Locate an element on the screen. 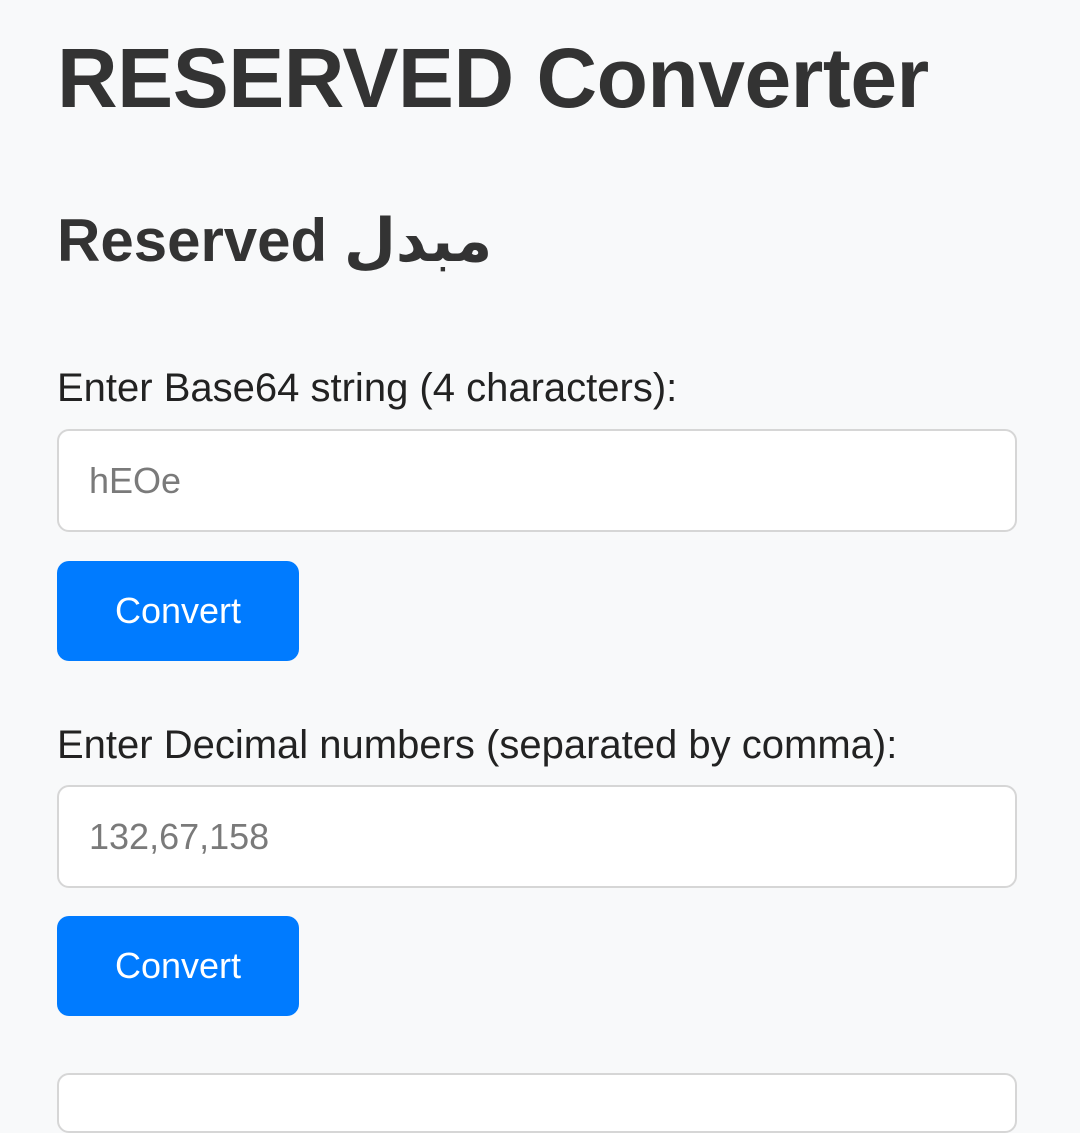 This screenshot has width=1080, height=1133. base64-convert-button: Convert is located at coordinates (178, 611).